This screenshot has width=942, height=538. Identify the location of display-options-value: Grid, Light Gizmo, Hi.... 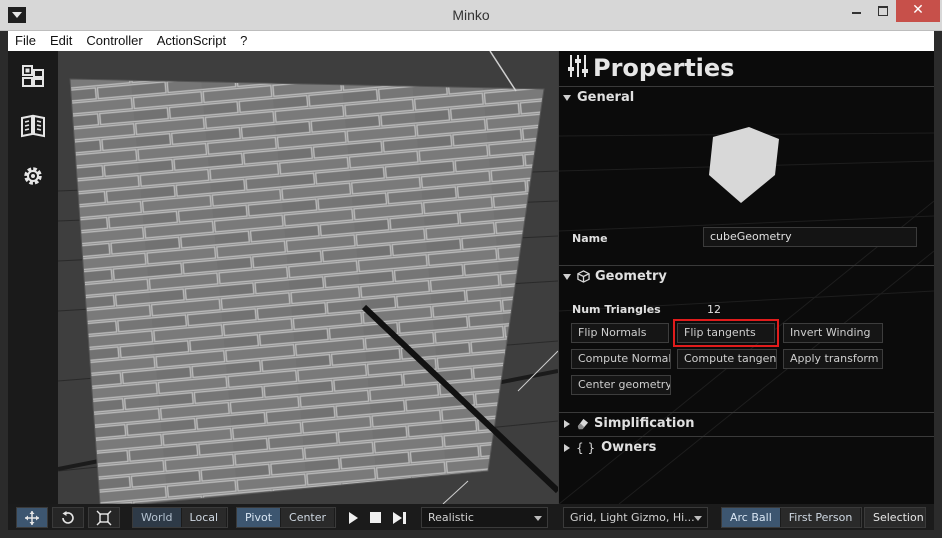
(632, 517).